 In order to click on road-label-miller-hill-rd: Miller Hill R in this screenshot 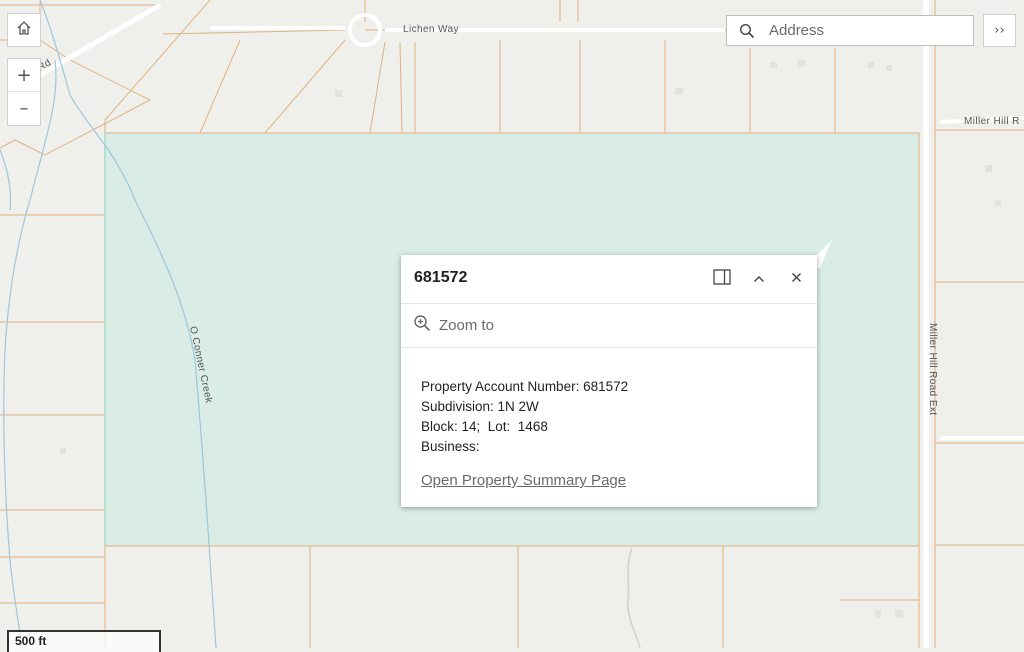, I will do `click(992, 121)`.